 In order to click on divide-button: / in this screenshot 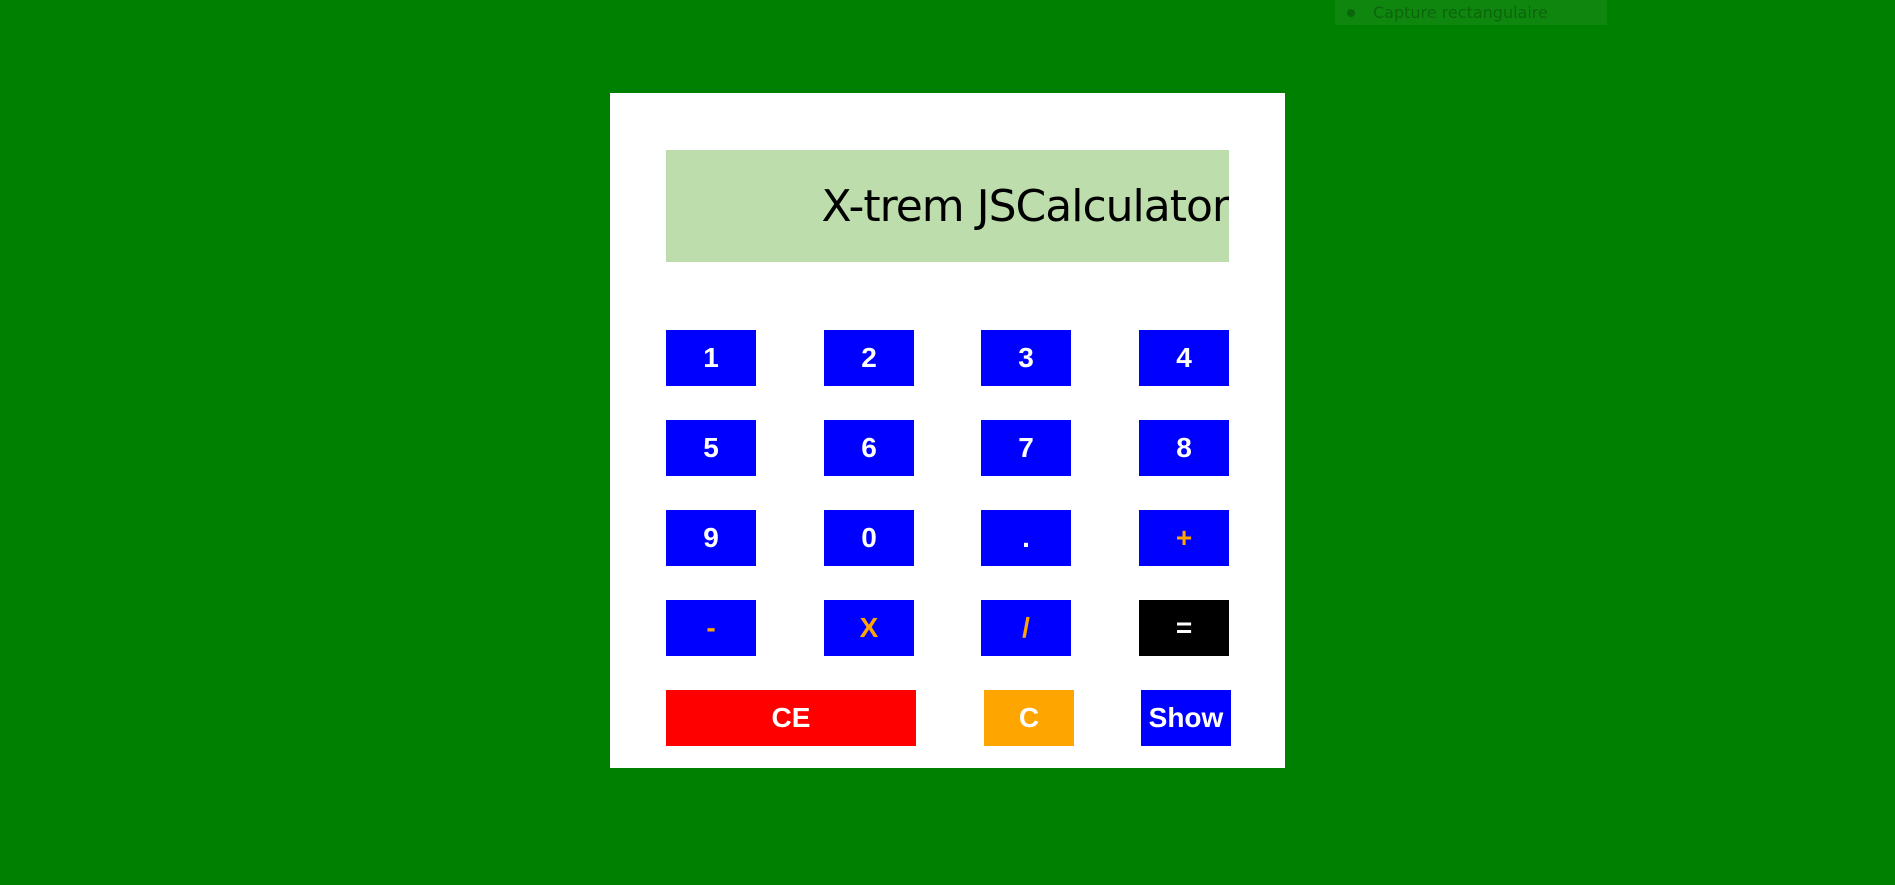, I will do `click(1026, 628)`.